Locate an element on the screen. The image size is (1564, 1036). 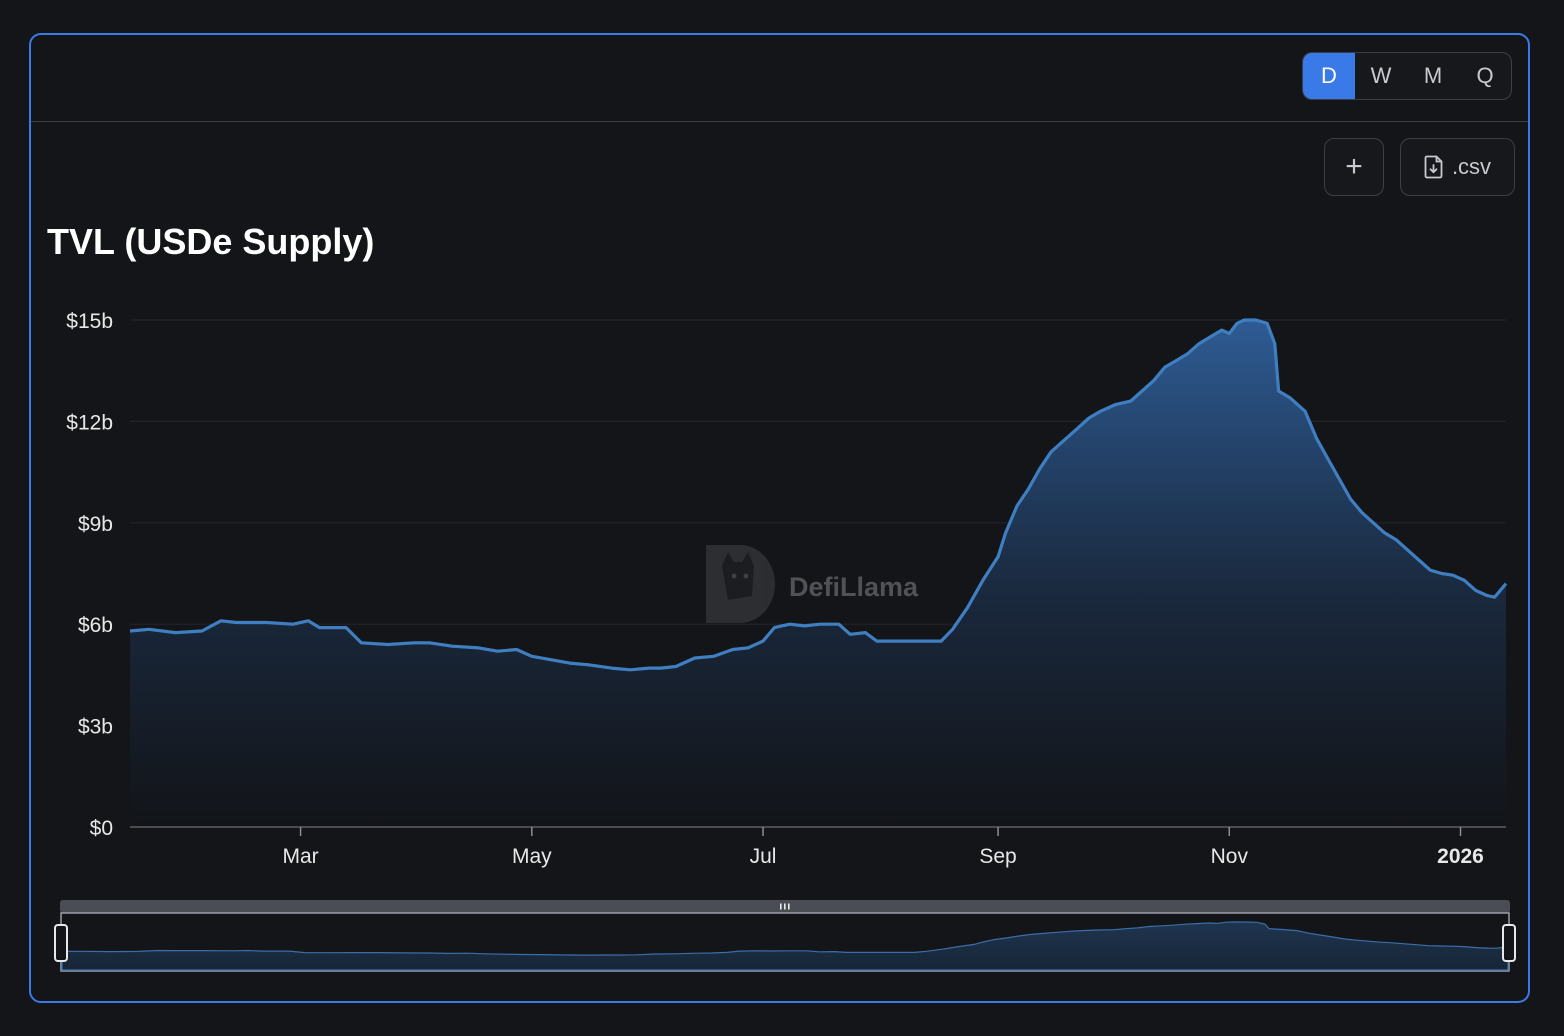
x-tick-label: 2026 is located at coordinates (1460, 856).